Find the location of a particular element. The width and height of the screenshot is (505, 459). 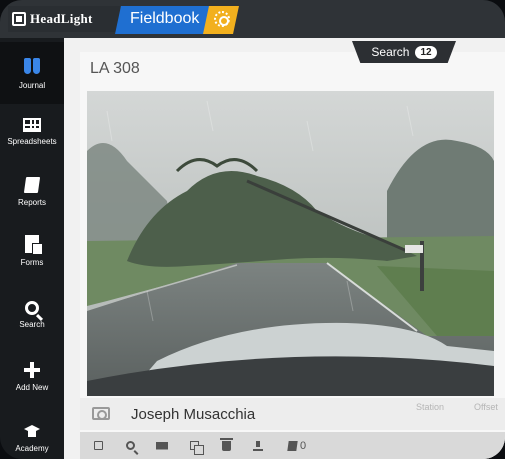

select-checkbox is located at coordinates (98, 446).